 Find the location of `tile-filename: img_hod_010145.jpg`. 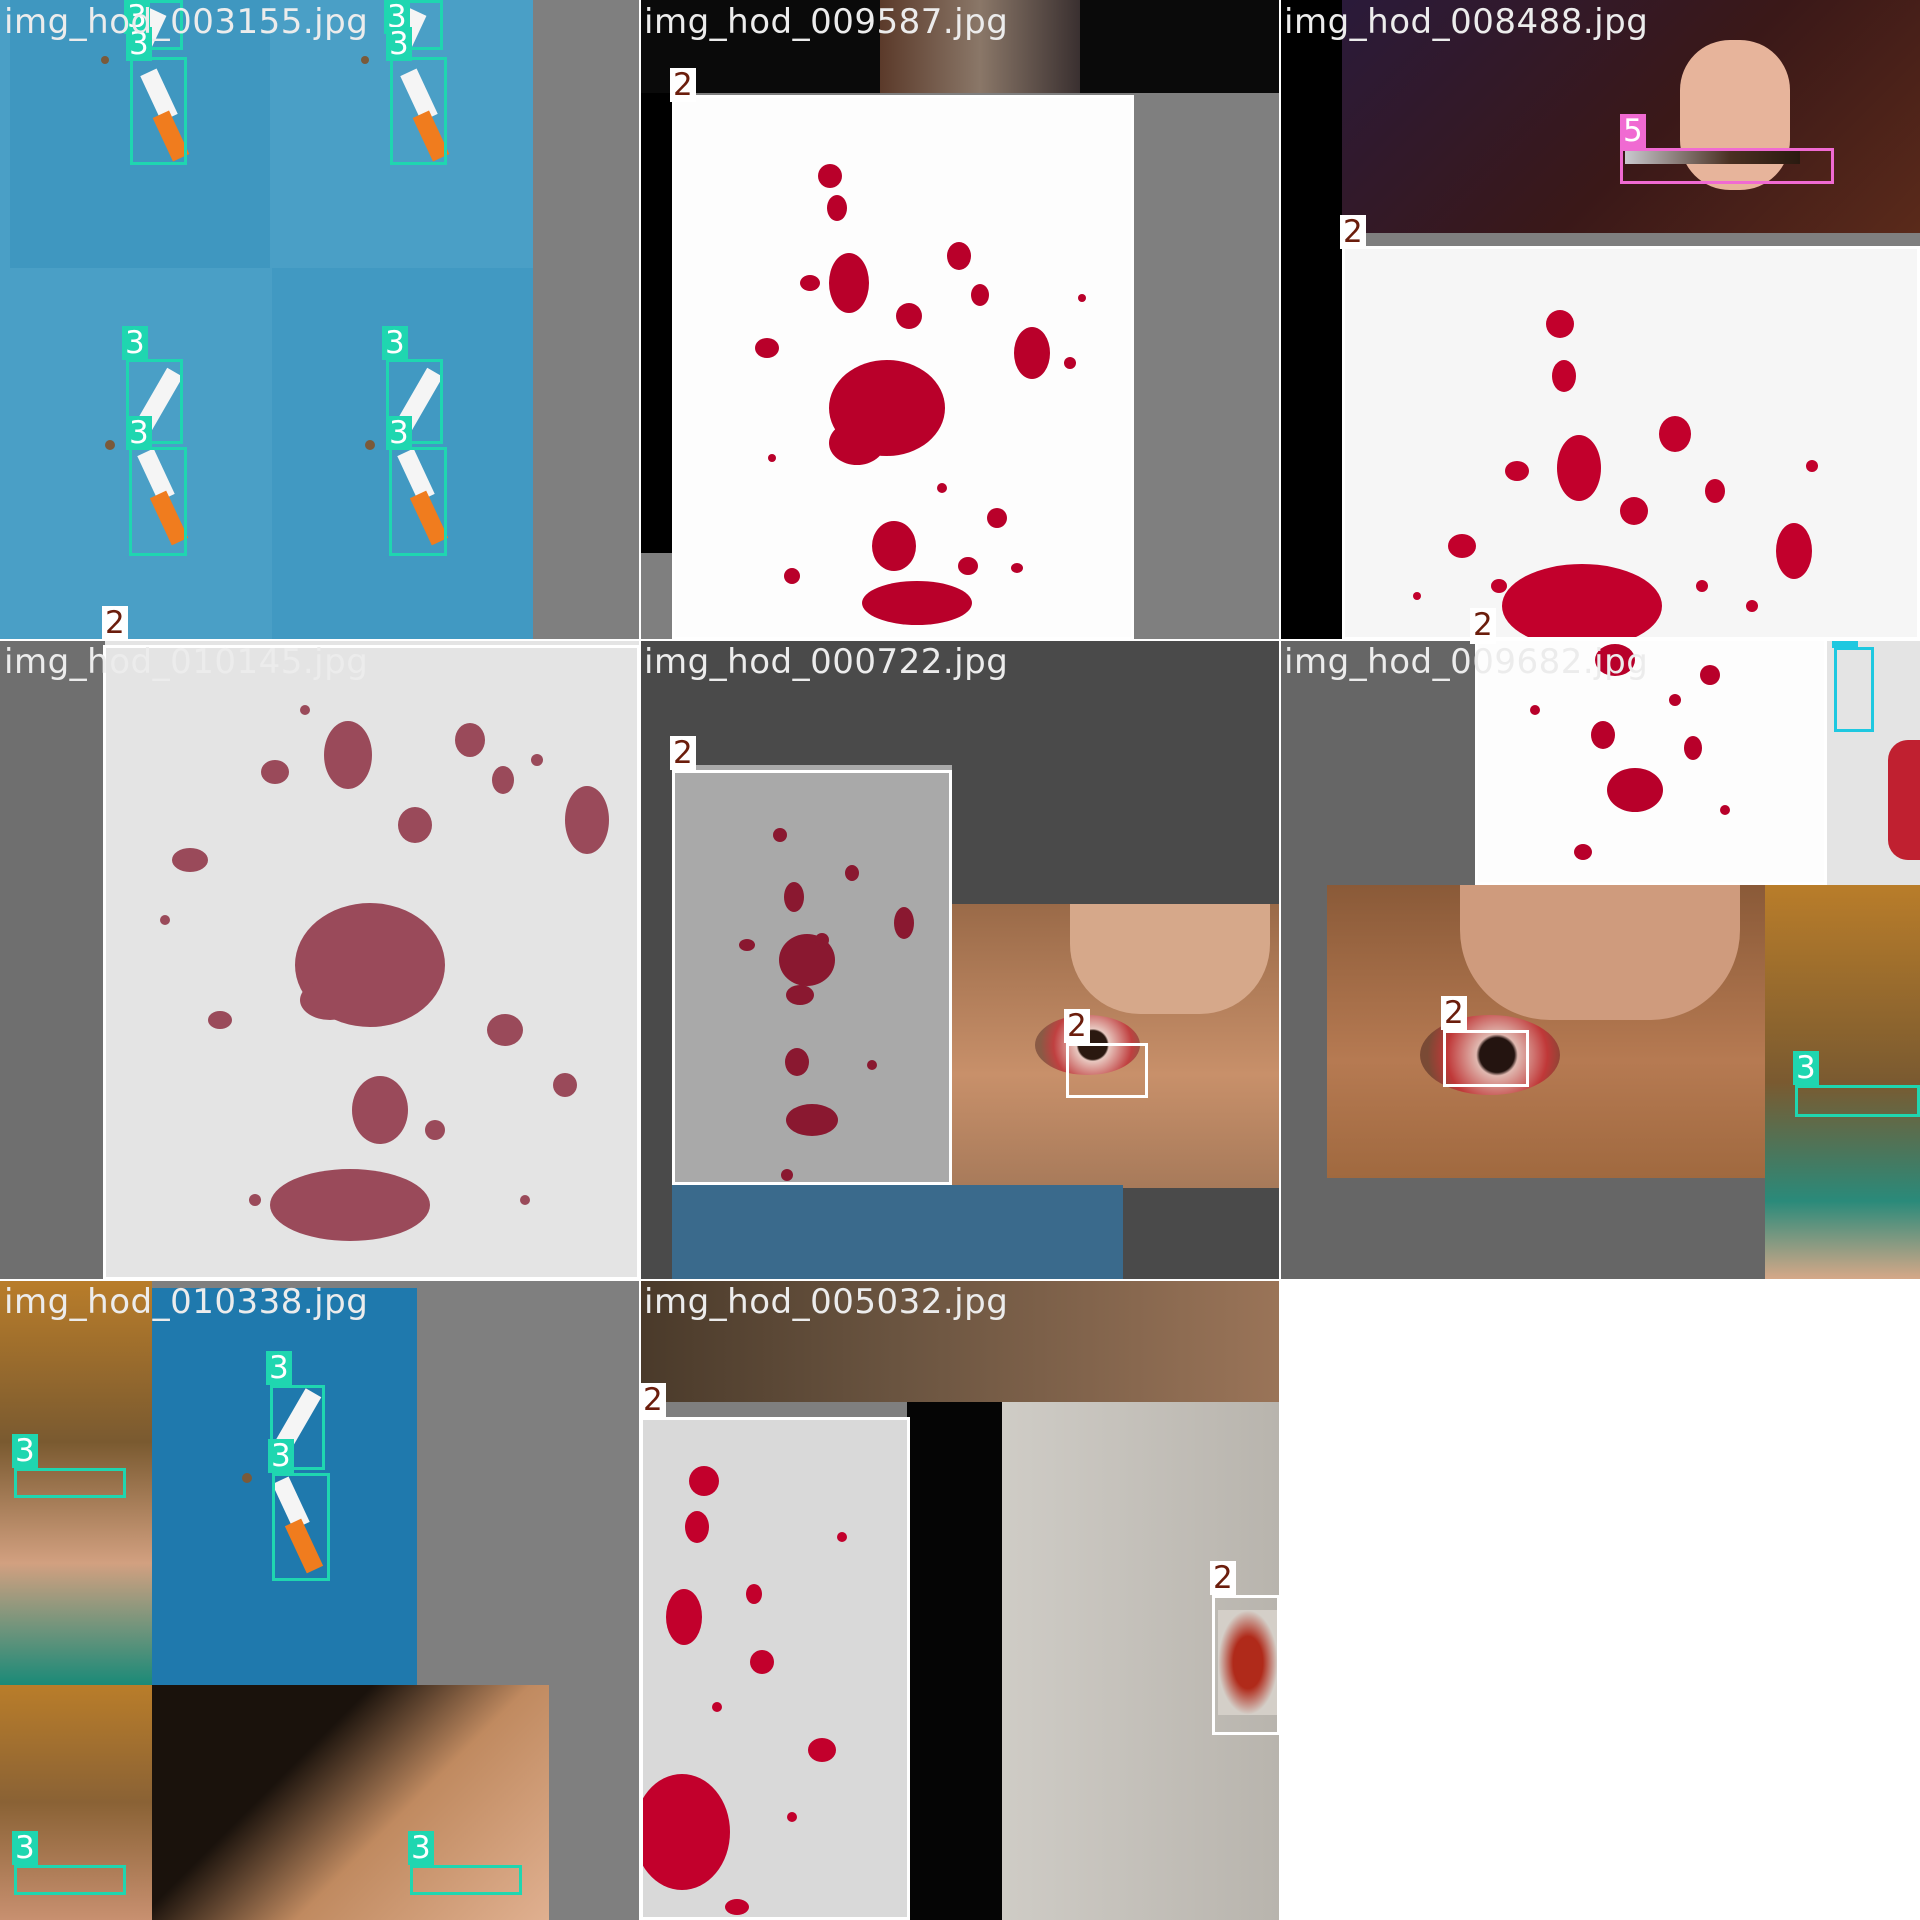

tile-filename: img_hod_010145.jpg is located at coordinates (186, 662).